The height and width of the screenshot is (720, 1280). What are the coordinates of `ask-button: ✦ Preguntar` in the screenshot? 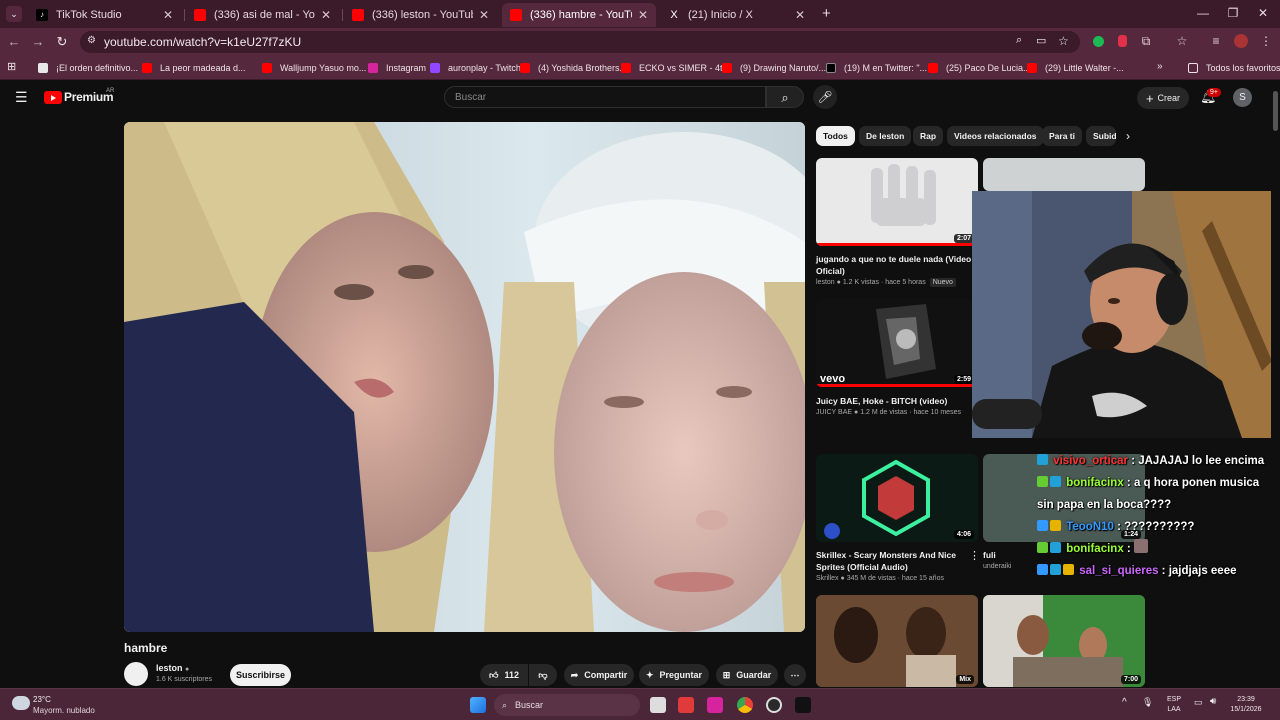 It's located at (674, 675).